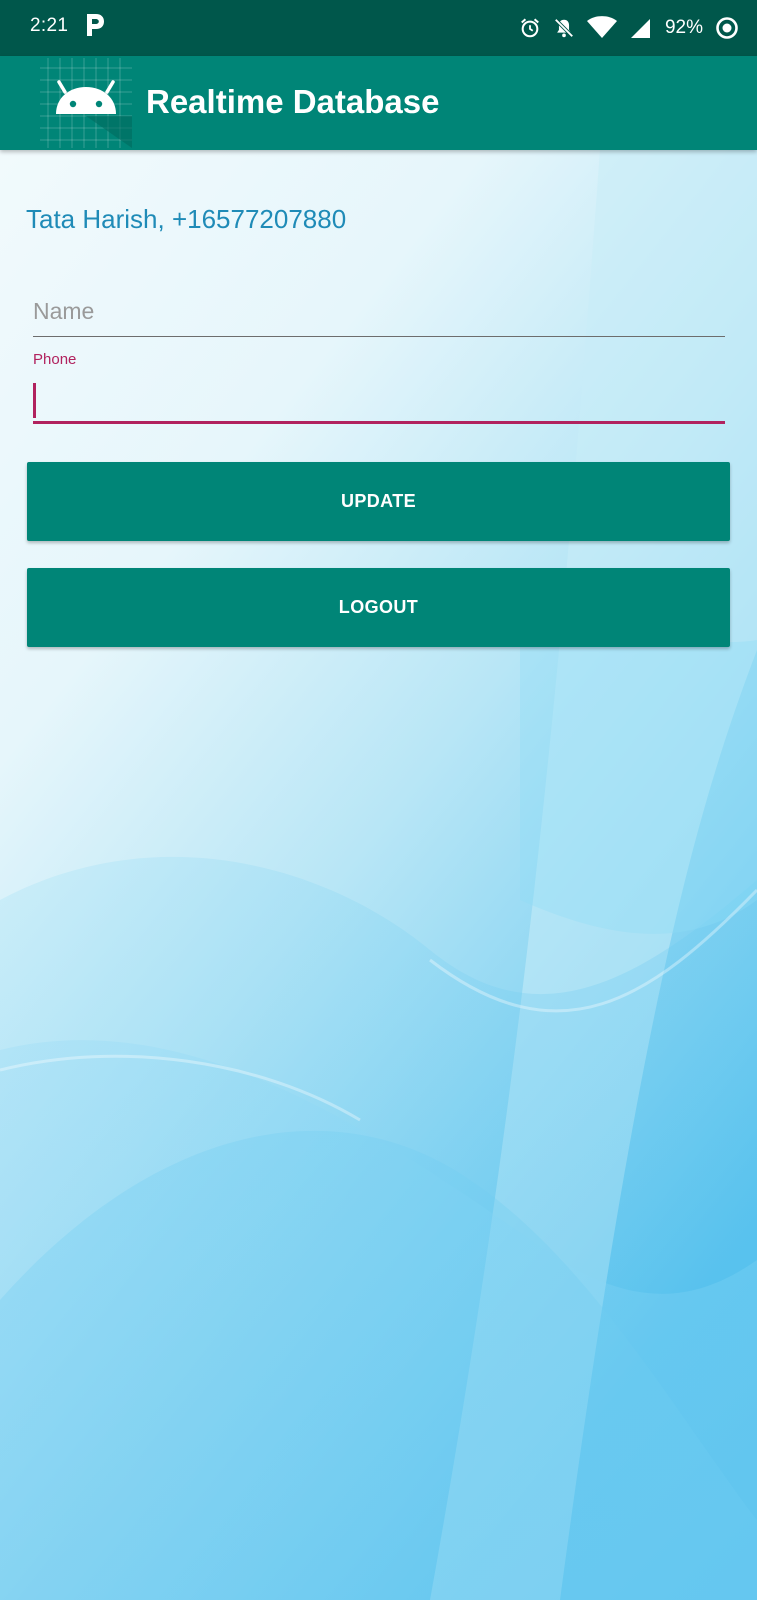 The width and height of the screenshot is (757, 1600). I want to click on status-bar: 2:21 92%, so click(378, 28).